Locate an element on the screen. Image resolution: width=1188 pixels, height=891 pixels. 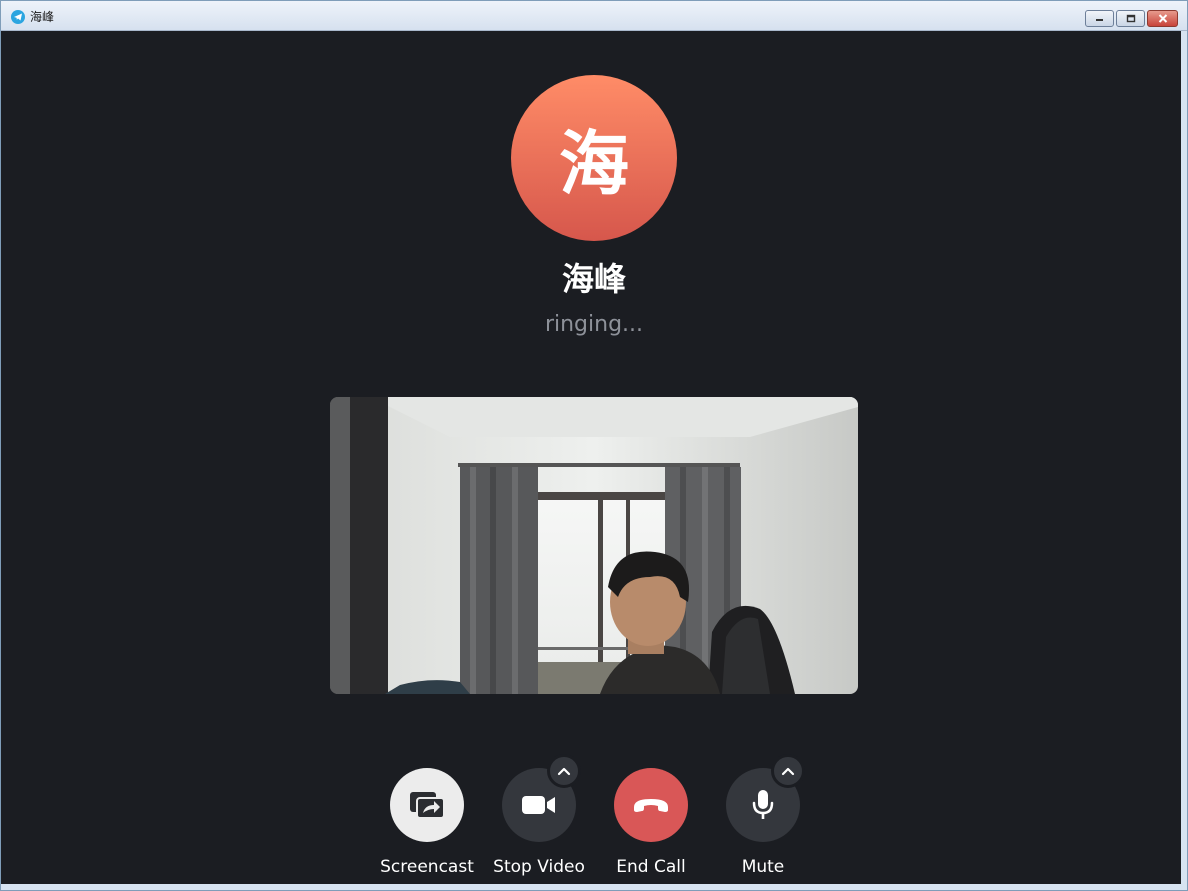
end-call-label: End Call is located at coordinates (651, 867).